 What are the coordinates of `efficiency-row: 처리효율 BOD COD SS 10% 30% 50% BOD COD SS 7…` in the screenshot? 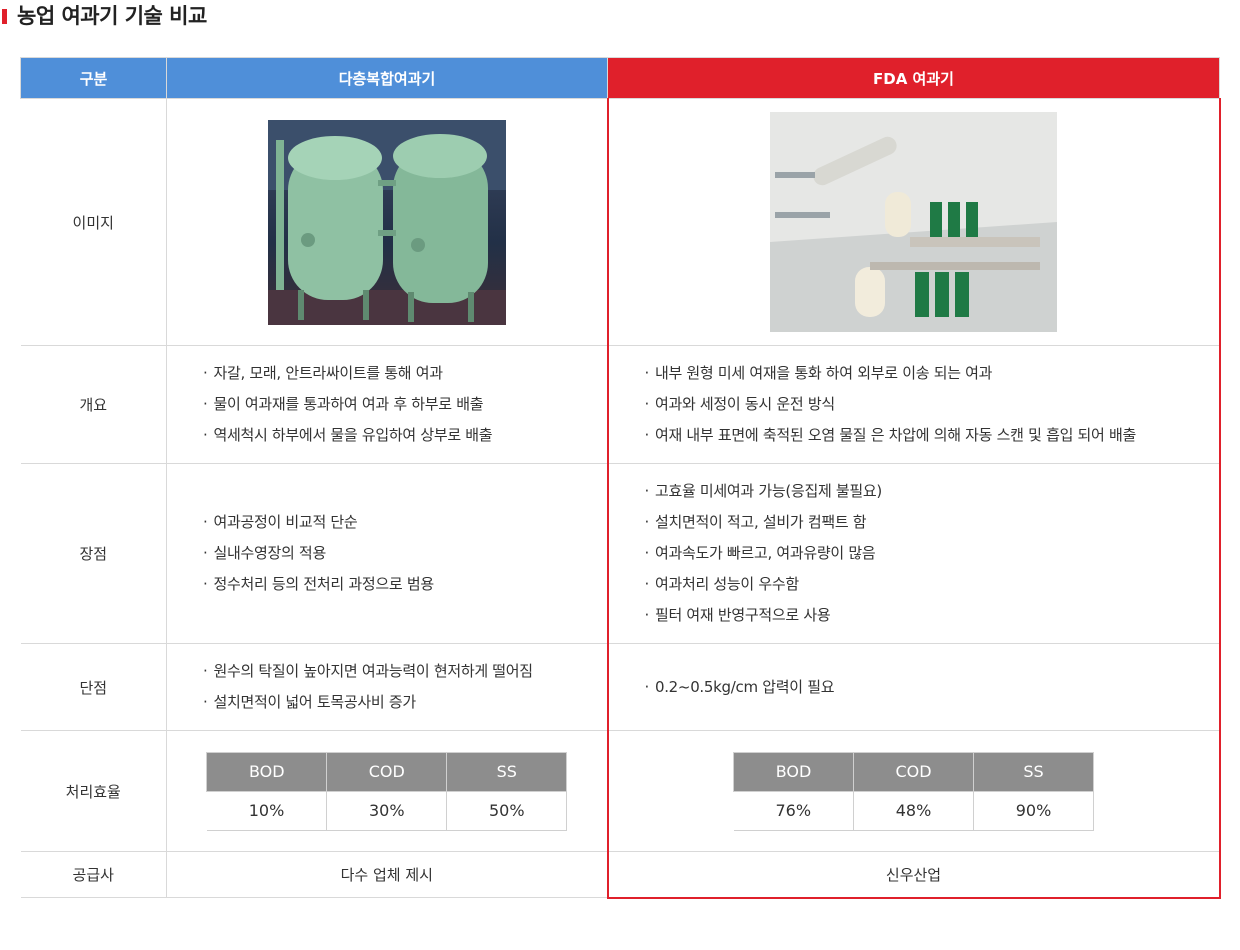 It's located at (620, 791).